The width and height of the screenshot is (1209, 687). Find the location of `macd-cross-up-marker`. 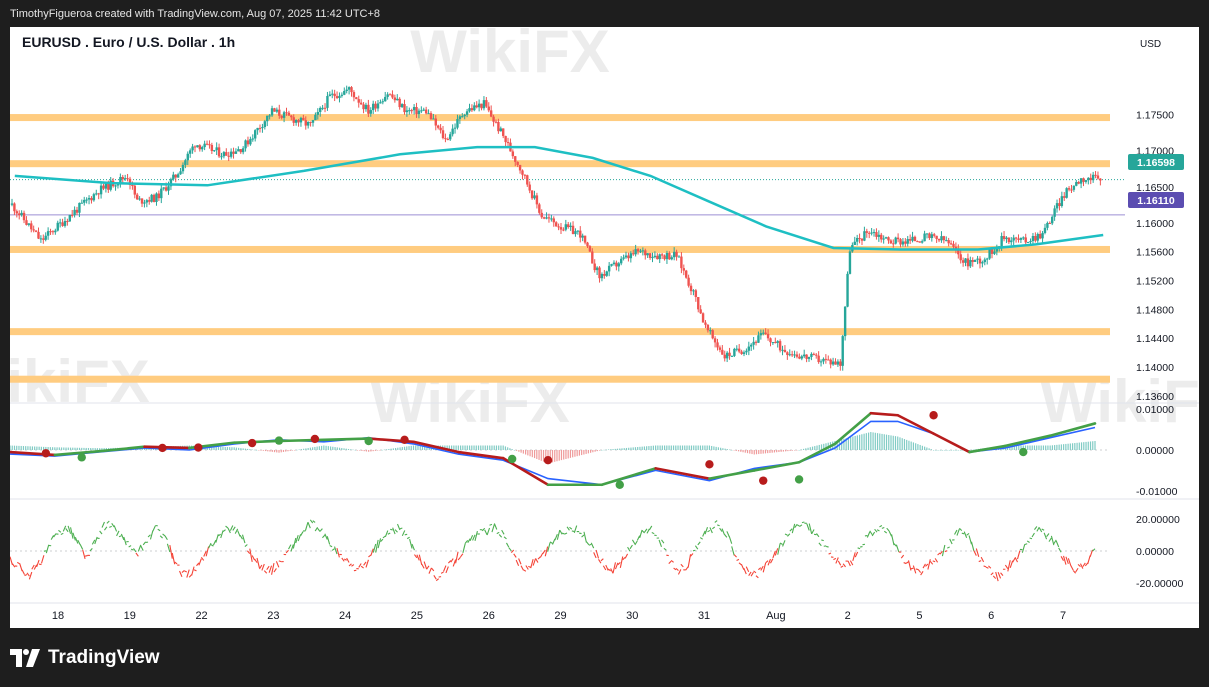

macd-cross-up-marker is located at coordinates (81, 457).